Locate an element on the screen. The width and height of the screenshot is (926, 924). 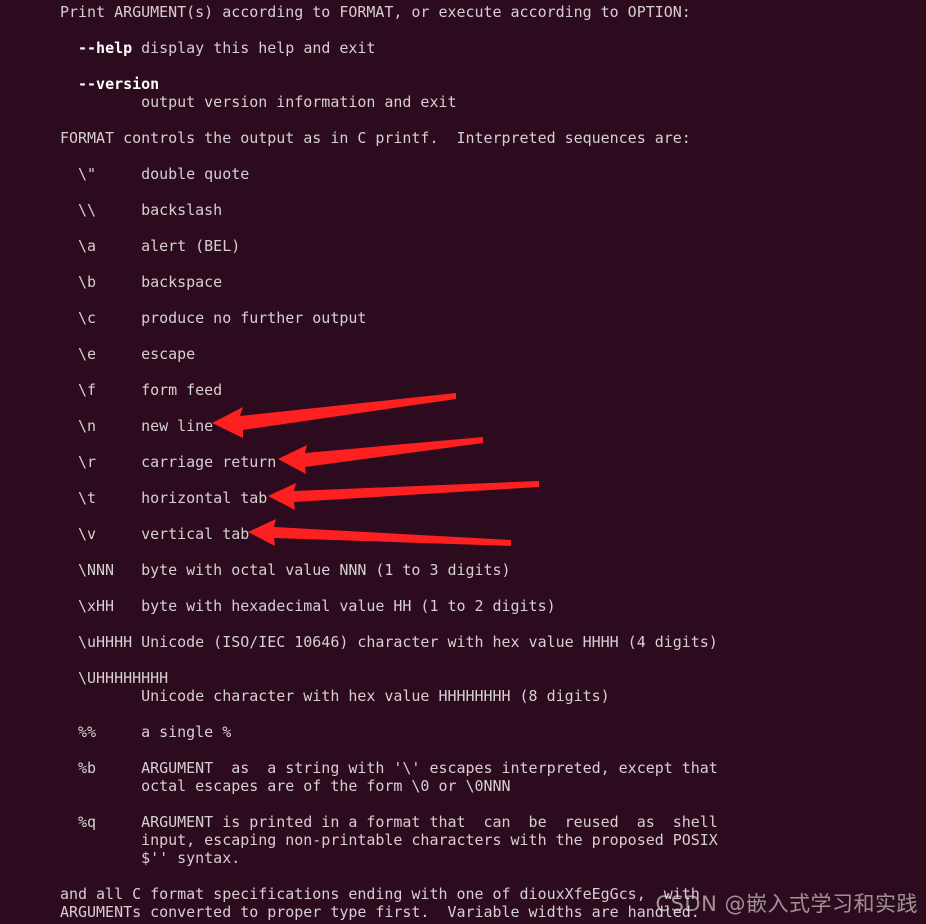
csdn-watermark-text: CSDN @嵌入式学习和实践 is located at coordinates (786, 904).